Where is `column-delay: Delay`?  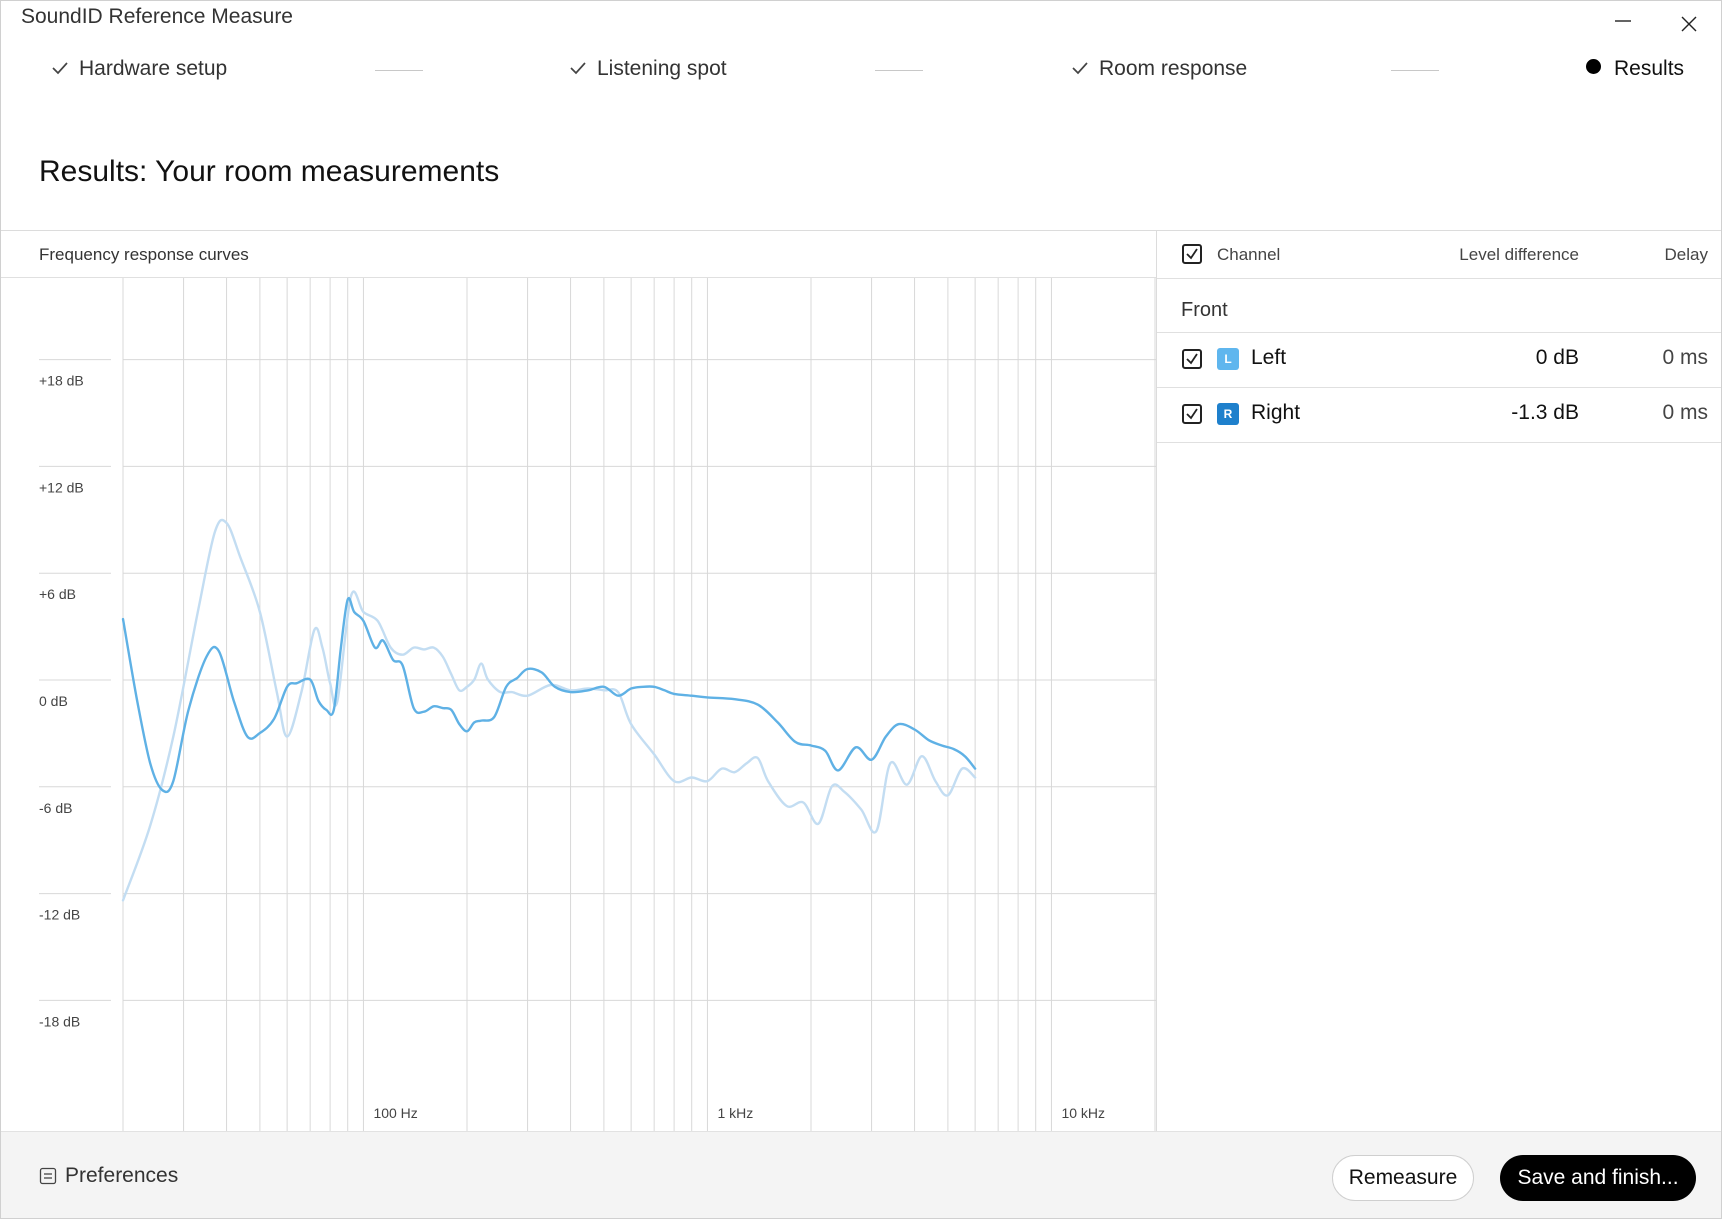
column-delay: Delay is located at coordinates (1686, 254).